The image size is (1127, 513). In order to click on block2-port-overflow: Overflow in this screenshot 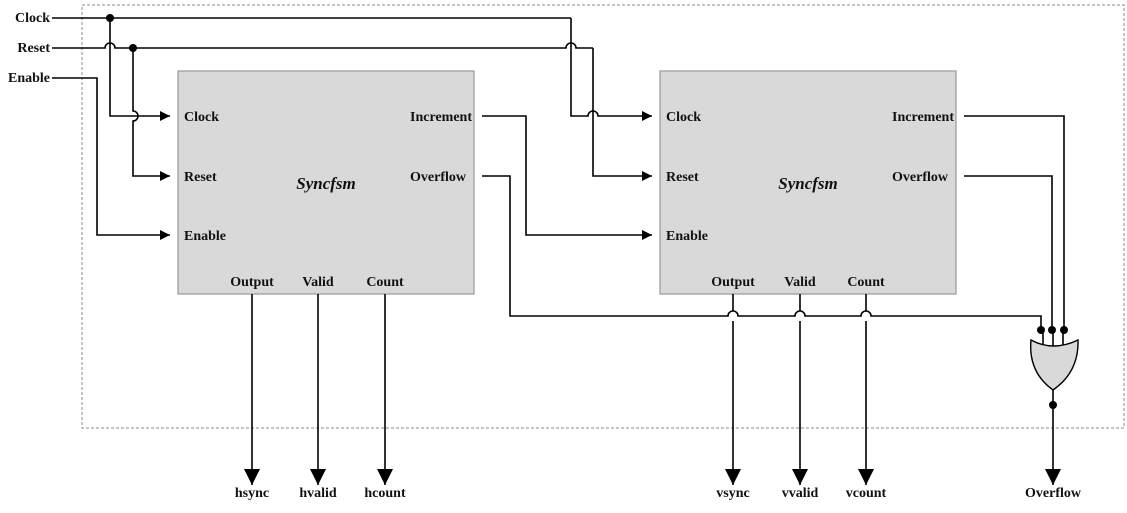, I will do `click(920, 177)`.